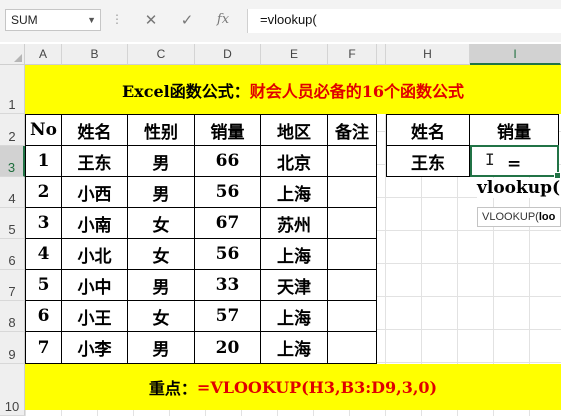 Image resolution: width=561 pixels, height=416 pixels. What do you see at coordinates (95, 285) in the screenshot?
I see `table-cell: 小中` at bounding box center [95, 285].